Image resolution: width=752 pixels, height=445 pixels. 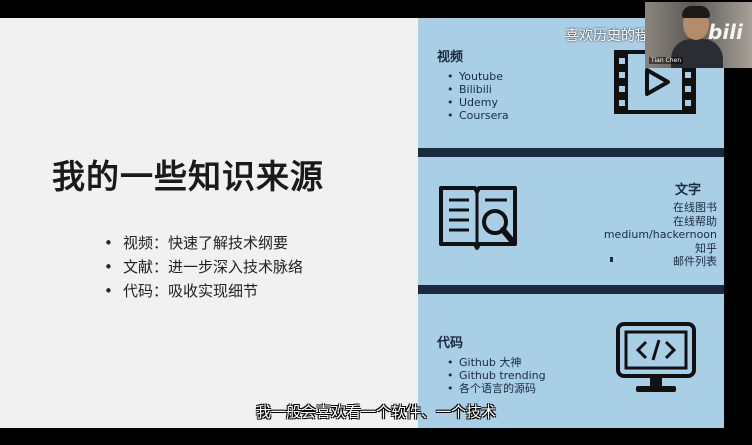 What do you see at coordinates (203, 291) in the screenshot?
I see `bullet-code: 代码：吸收实现细节` at bounding box center [203, 291].